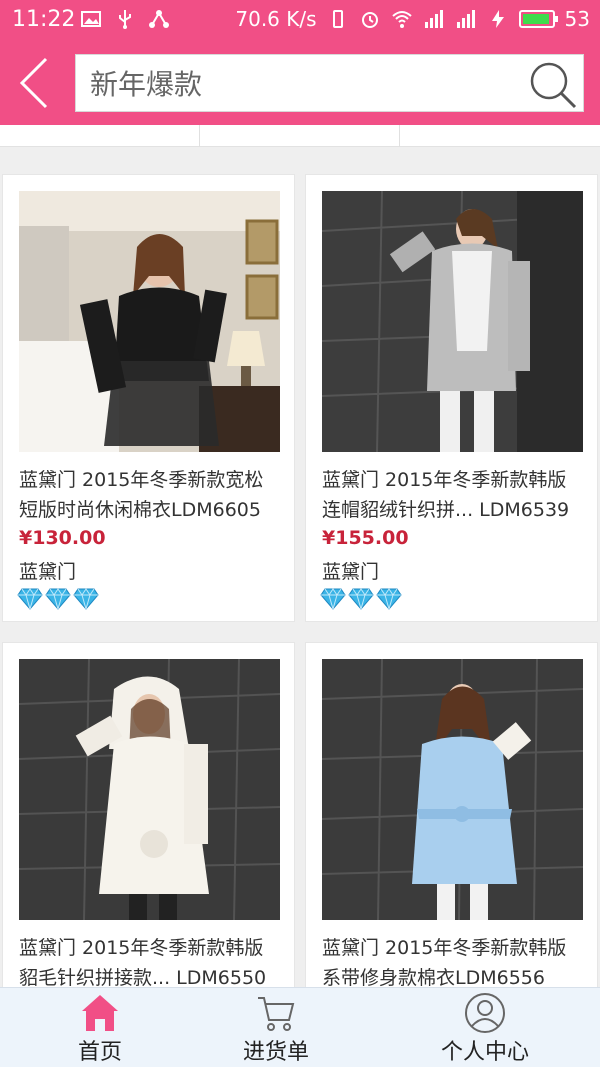  I want to click on search-icon, so click(553, 85).